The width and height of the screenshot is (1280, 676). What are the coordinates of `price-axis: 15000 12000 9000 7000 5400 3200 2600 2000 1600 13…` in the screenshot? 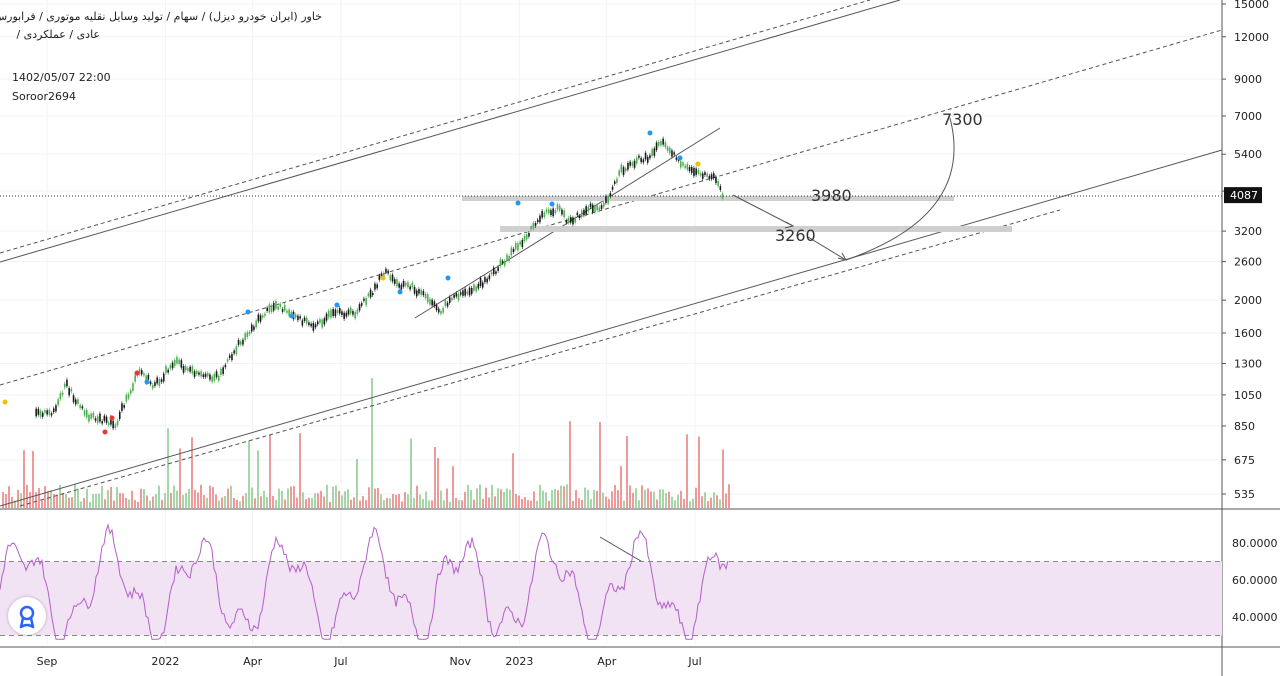 It's located at (1250, 312).